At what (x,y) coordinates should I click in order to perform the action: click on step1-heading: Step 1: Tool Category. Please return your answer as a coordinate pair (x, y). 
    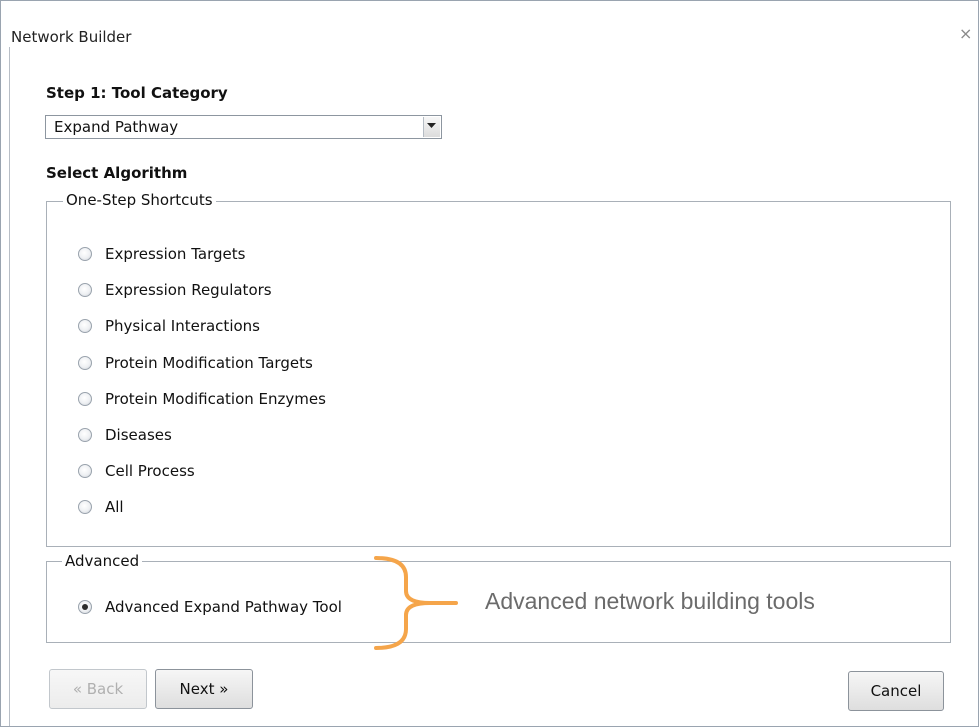
    Looking at the image, I should click on (137, 93).